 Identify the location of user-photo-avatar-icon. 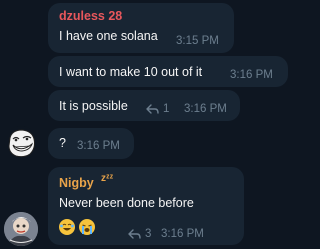
(21, 229).